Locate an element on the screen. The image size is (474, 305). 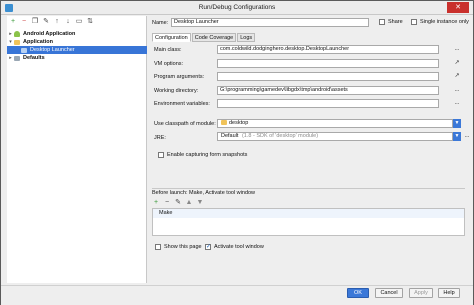
before-launch-separator is located at coordinates (308, 188).